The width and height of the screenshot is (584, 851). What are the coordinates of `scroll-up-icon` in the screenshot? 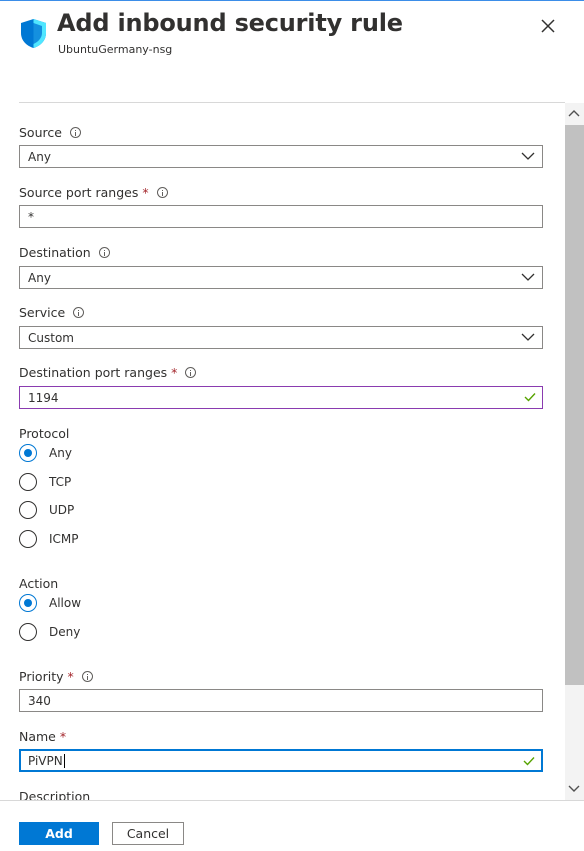 It's located at (574, 114).